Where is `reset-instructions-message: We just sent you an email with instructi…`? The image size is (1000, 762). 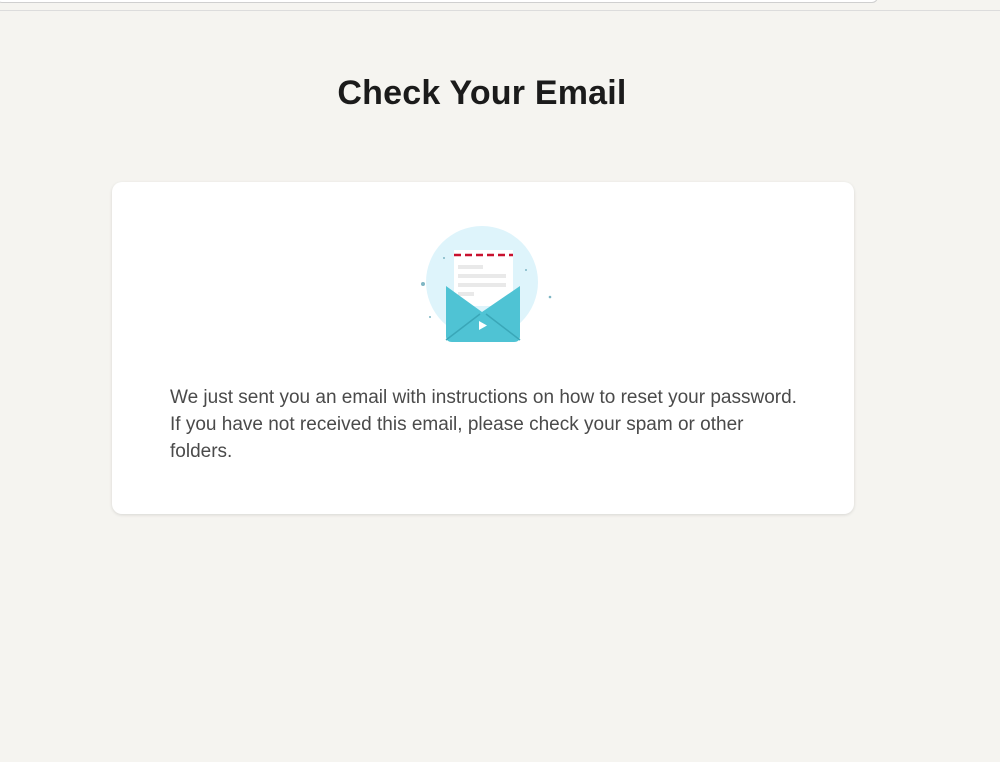 reset-instructions-message: We just sent you an email with instructi… is located at coordinates (483, 424).